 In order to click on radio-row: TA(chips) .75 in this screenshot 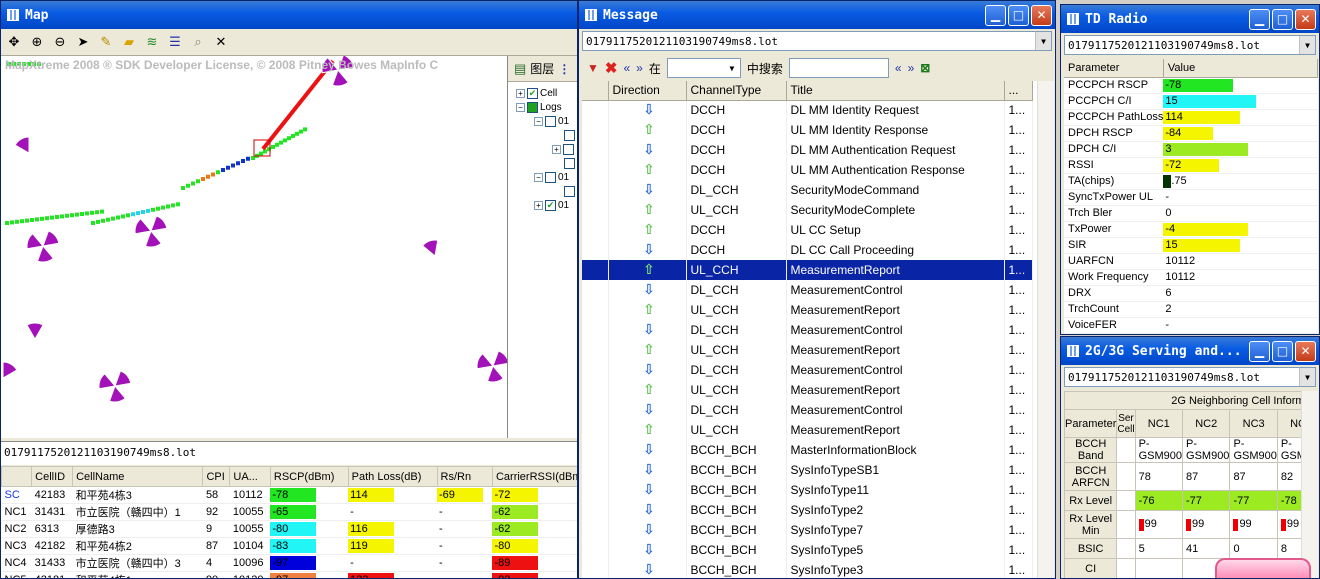, I will do `click(1191, 181)`.